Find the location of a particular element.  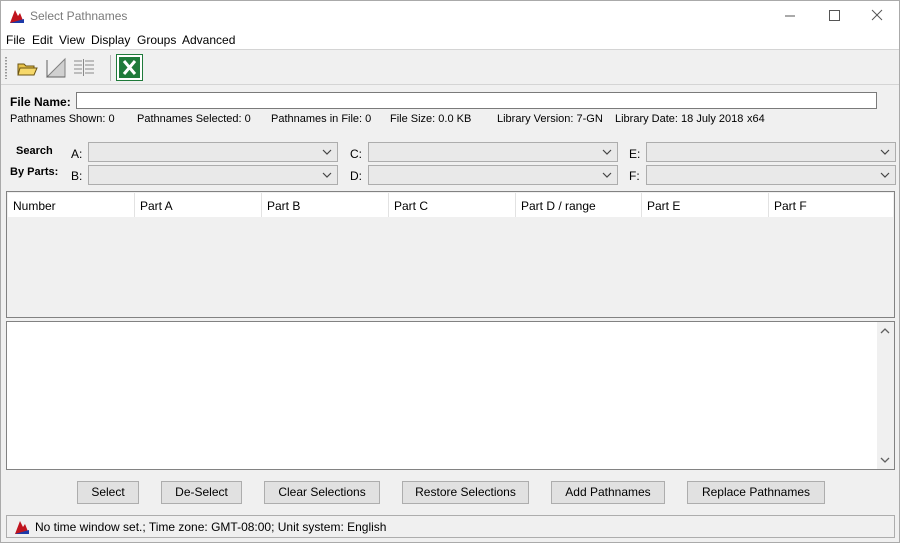

part-b-combo is located at coordinates (213, 175).